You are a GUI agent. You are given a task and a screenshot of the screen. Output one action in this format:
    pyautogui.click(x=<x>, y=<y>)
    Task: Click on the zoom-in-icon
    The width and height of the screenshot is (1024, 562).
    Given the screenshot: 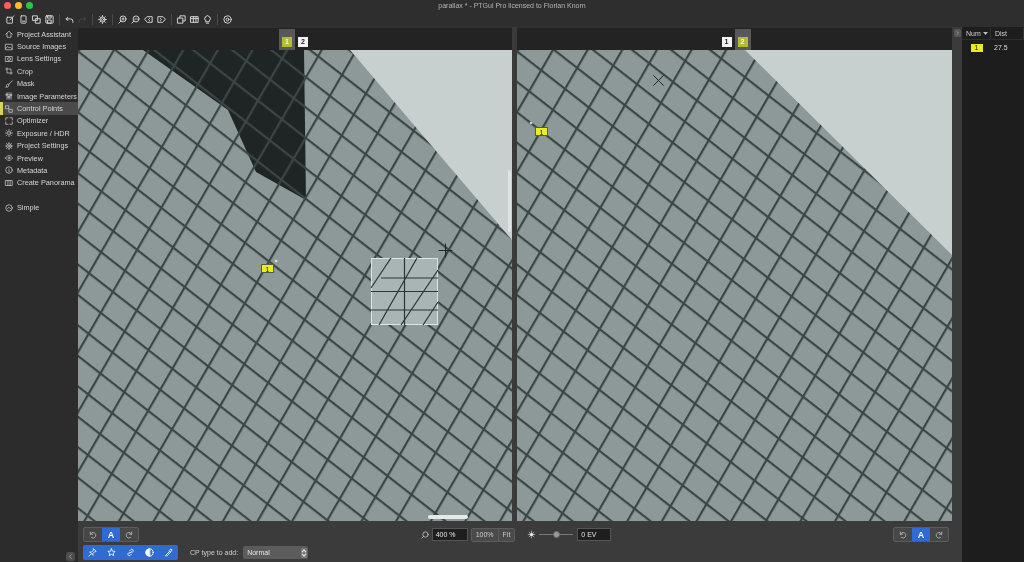 What is the action you would take?
    pyautogui.click(x=122, y=19)
    